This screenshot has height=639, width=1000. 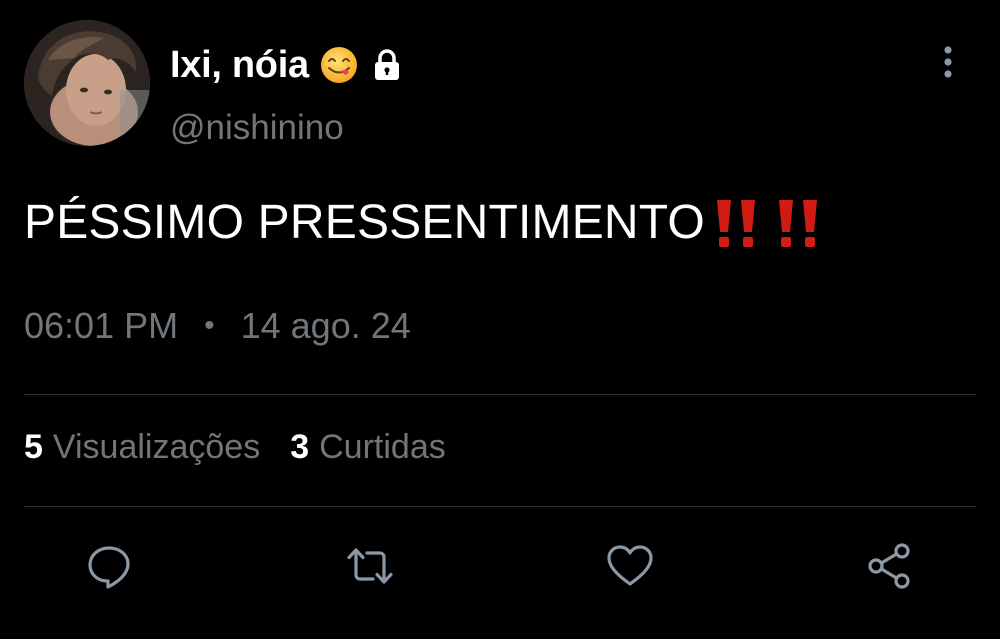 What do you see at coordinates (33, 447) in the screenshot?
I see `views-count: 5` at bounding box center [33, 447].